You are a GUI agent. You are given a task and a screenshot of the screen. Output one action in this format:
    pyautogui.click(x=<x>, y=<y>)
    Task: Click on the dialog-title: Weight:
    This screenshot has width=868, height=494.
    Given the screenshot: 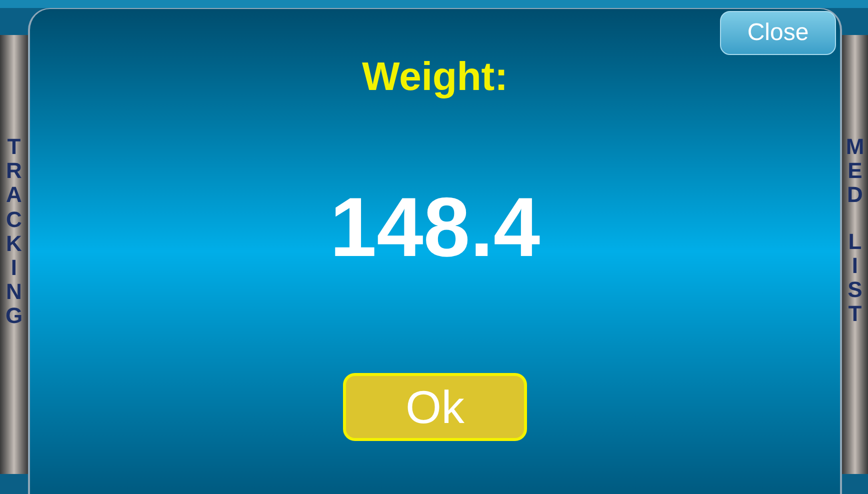 What is the action you would take?
    pyautogui.click(x=435, y=77)
    